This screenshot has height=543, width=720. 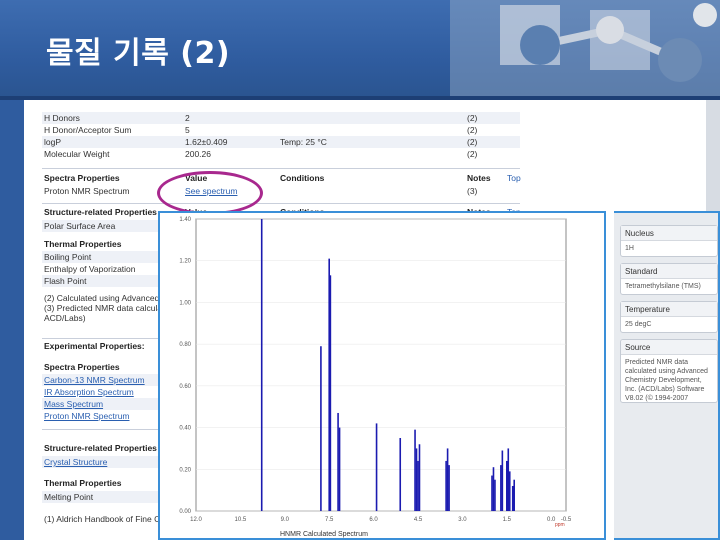 What do you see at coordinates (663, 286) in the screenshot?
I see `standard-value: Tetramethylsilane (TMS)` at bounding box center [663, 286].